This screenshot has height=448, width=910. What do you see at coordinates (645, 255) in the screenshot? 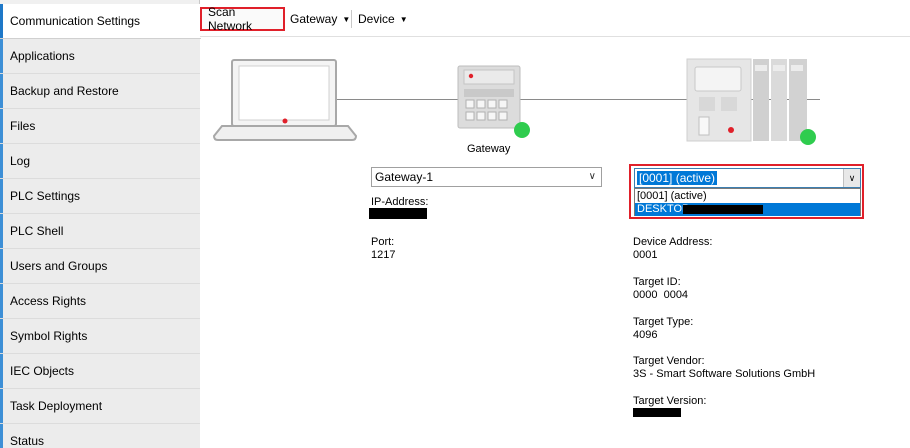
I see `device-address-value: 0001` at bounding box center [645, 255].